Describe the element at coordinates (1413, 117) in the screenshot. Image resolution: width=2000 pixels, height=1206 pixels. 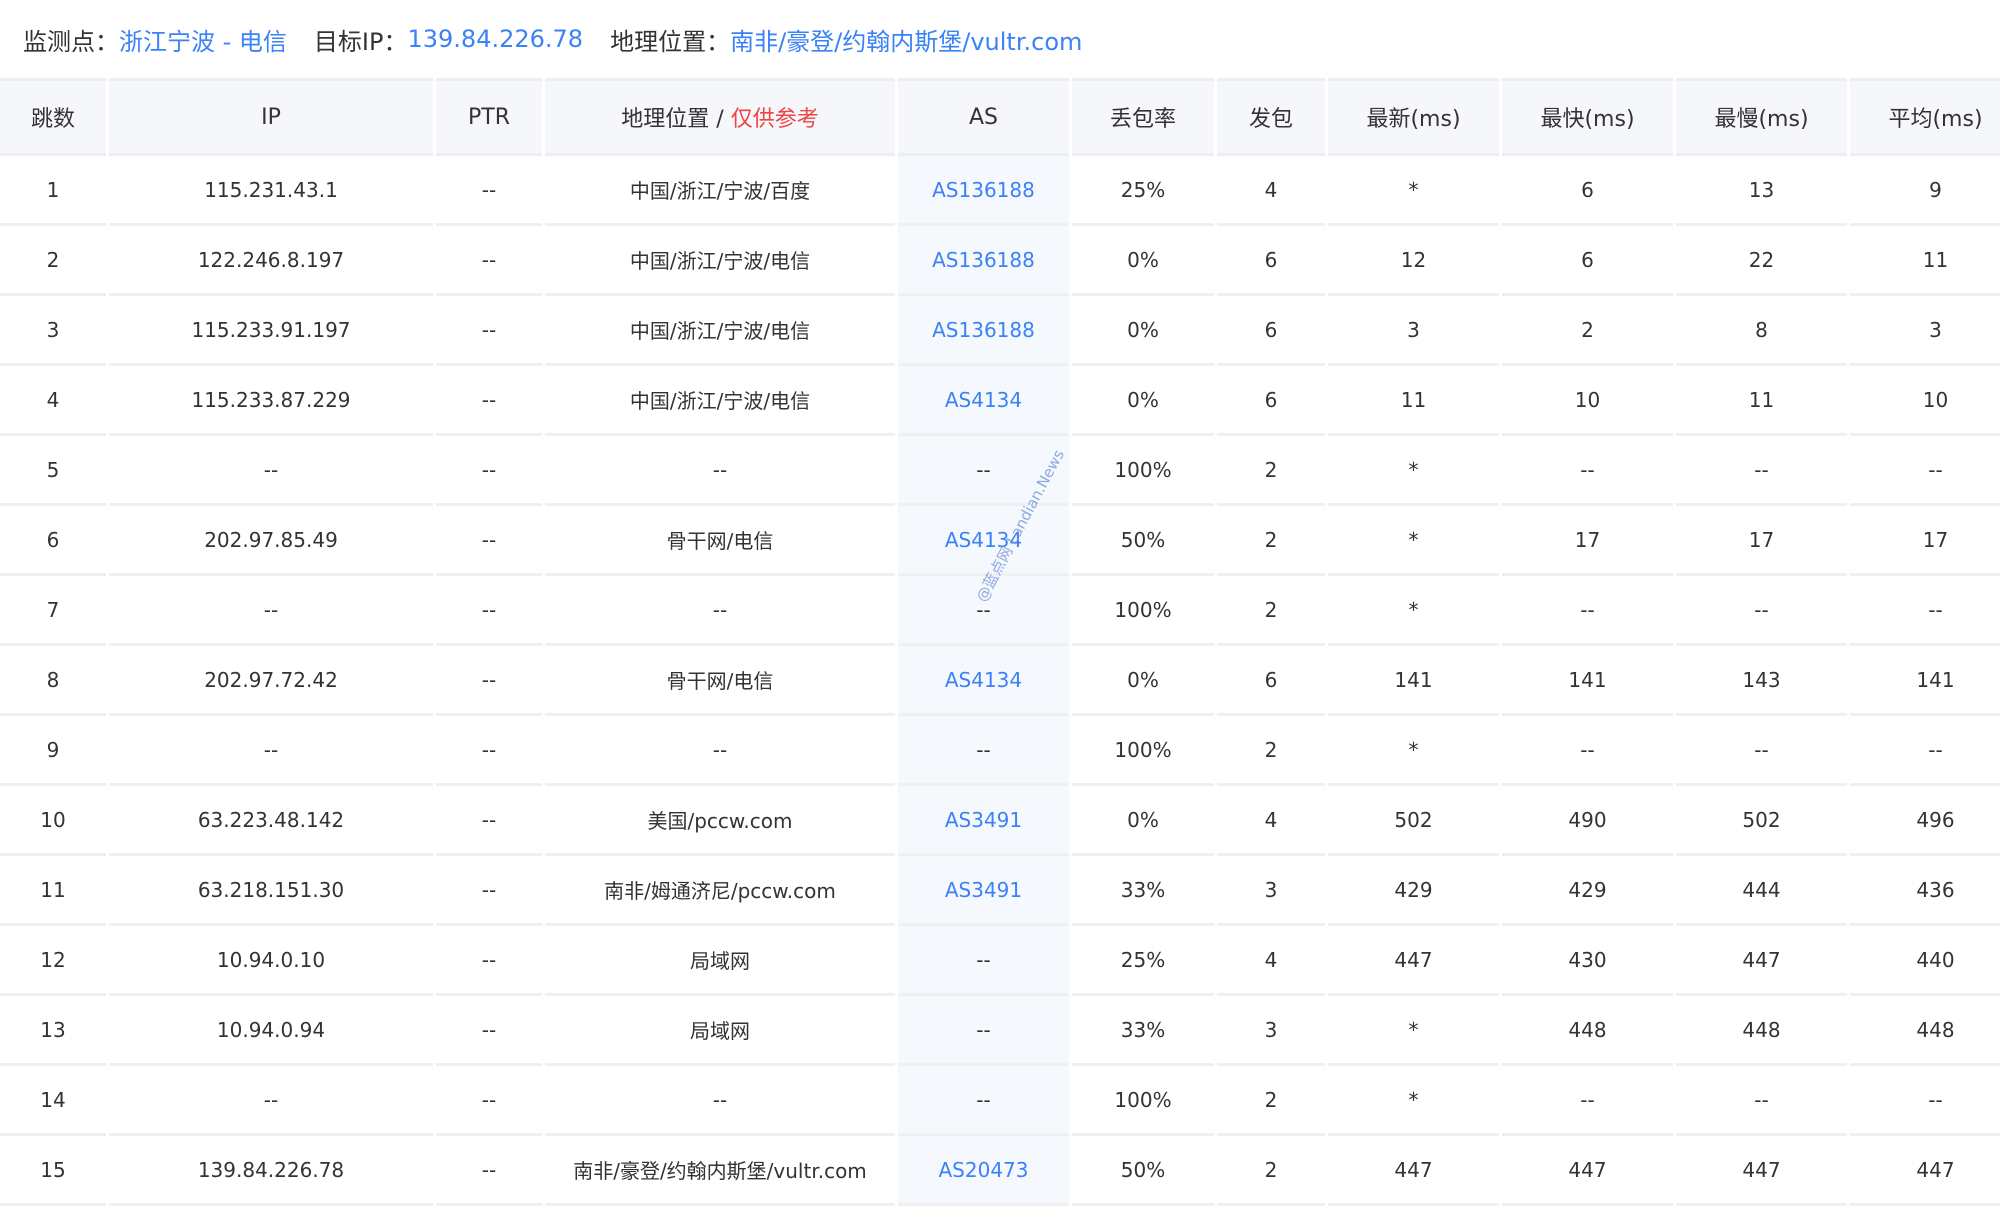
I see `col-last: 最新(ms)` at that location.